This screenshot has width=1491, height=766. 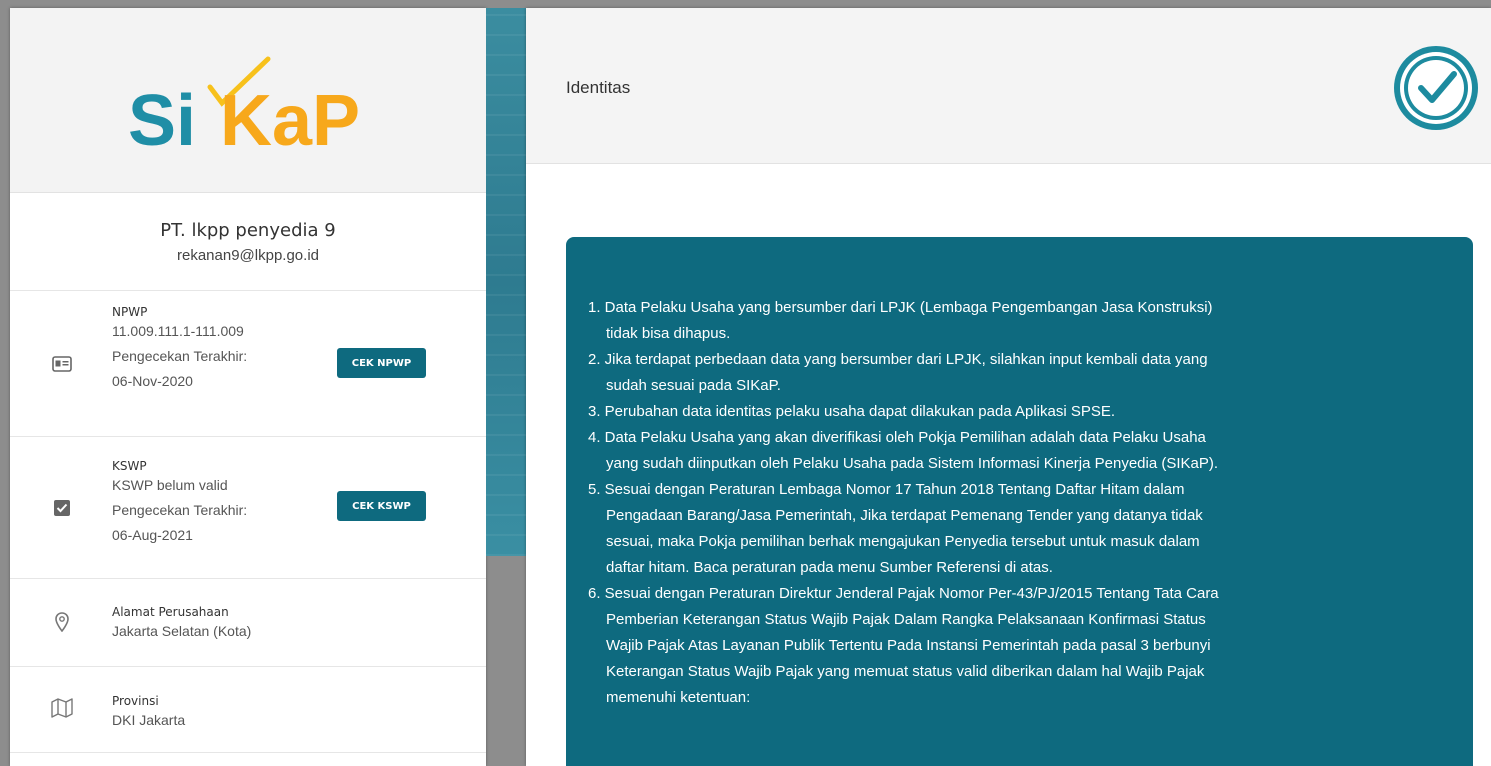 What do you see at coordinates (182, 631) in the screenshot?
I see `address-value: Jakarta Selatan (Kota)` at bounding box center [182, 631].